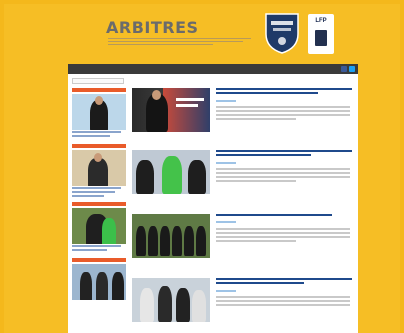 The height and width of the screenshot is (333, 404). I want to click on lfp-badge: LFP, so click(321, 34).